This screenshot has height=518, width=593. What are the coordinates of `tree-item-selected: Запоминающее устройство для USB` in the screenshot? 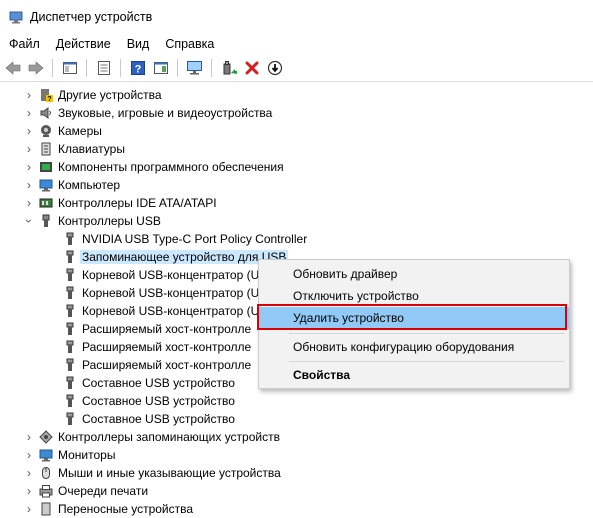 It's located at (173, 257).